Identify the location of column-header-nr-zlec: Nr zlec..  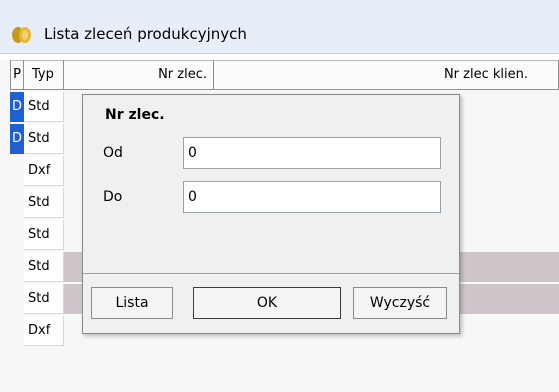
(139, 75).